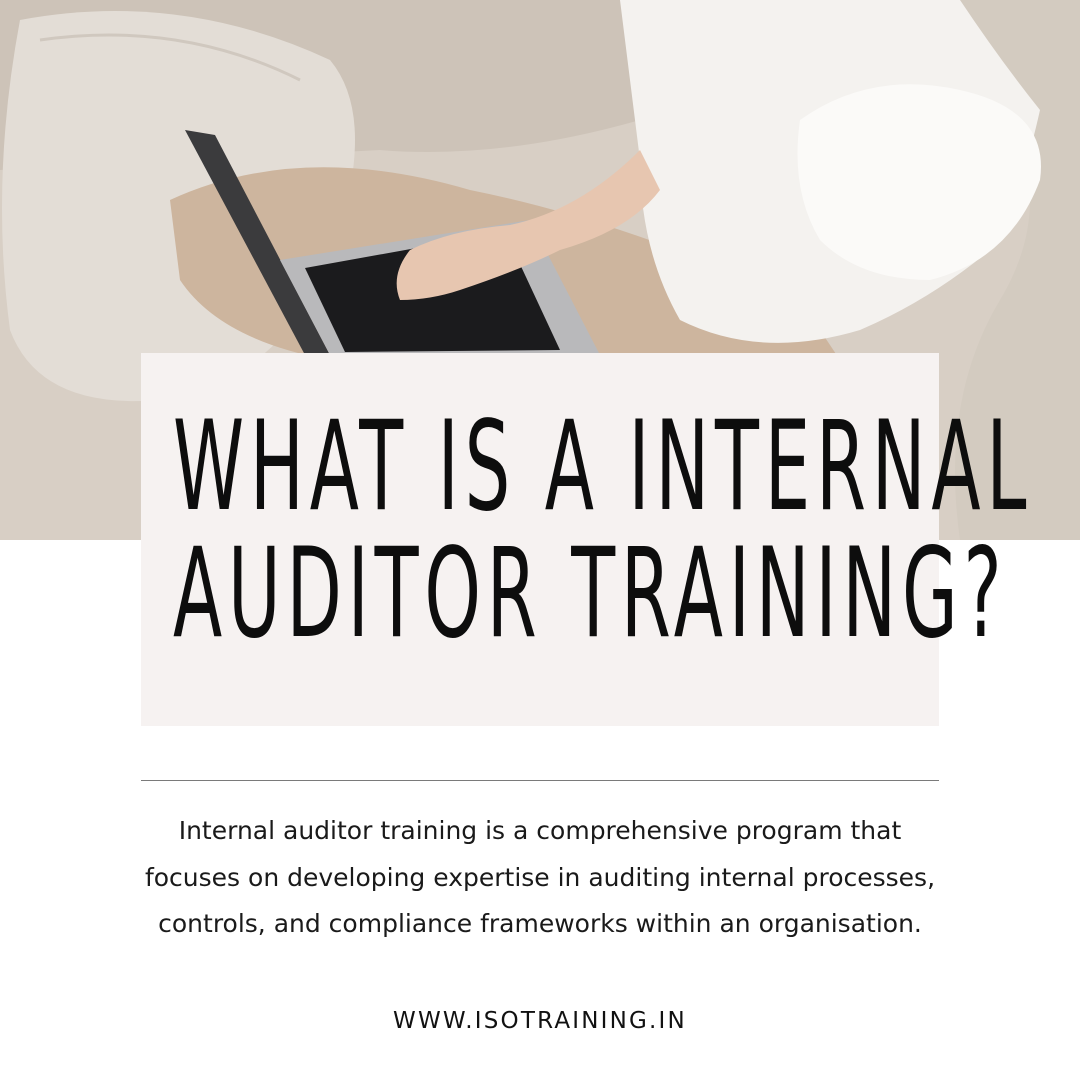 The height and width of the screenshot is (1080, 1080). What do you see at coordinates (540, 1021) in the screenshot?
I see `website-url: WWW.ISOTRAINING.IN` at bounding box center [540, 1021].